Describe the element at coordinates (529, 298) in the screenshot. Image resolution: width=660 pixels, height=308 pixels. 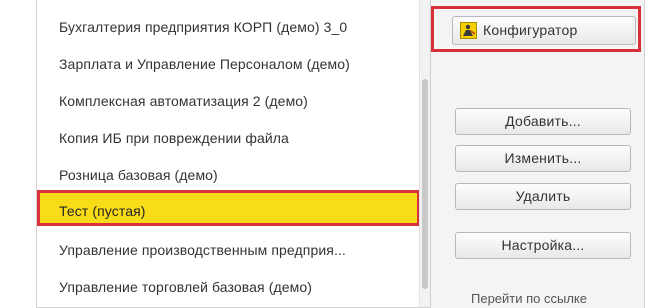
I see `go-to-link: Перейти по ссылке` at that location.